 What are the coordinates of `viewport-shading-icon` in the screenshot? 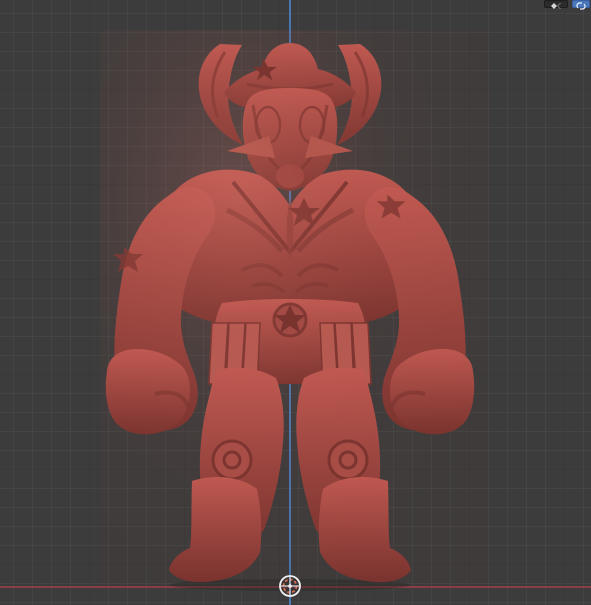 It's located at (556, 7).